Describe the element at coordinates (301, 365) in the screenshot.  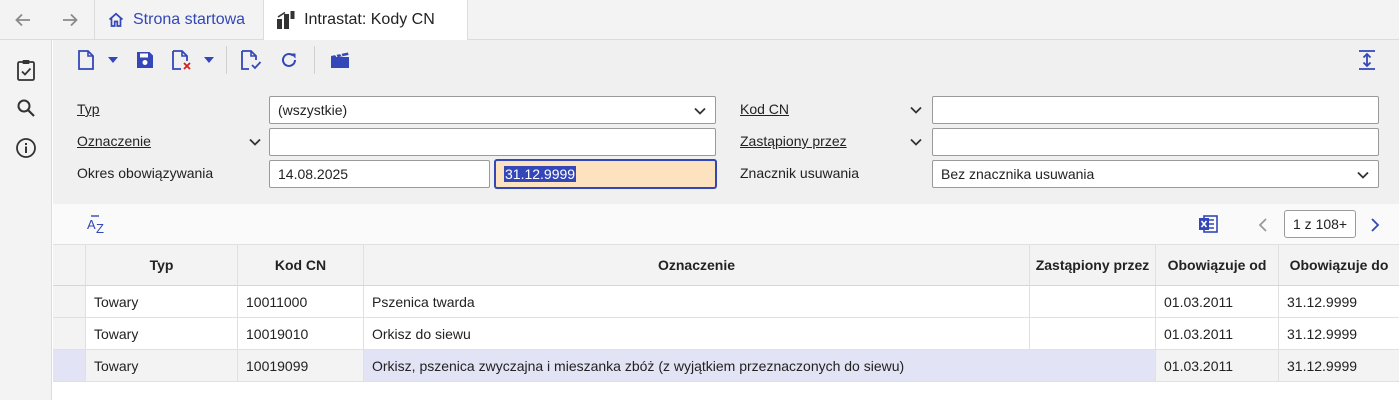
I see `cell-kod-cn: 10019099` at that location.